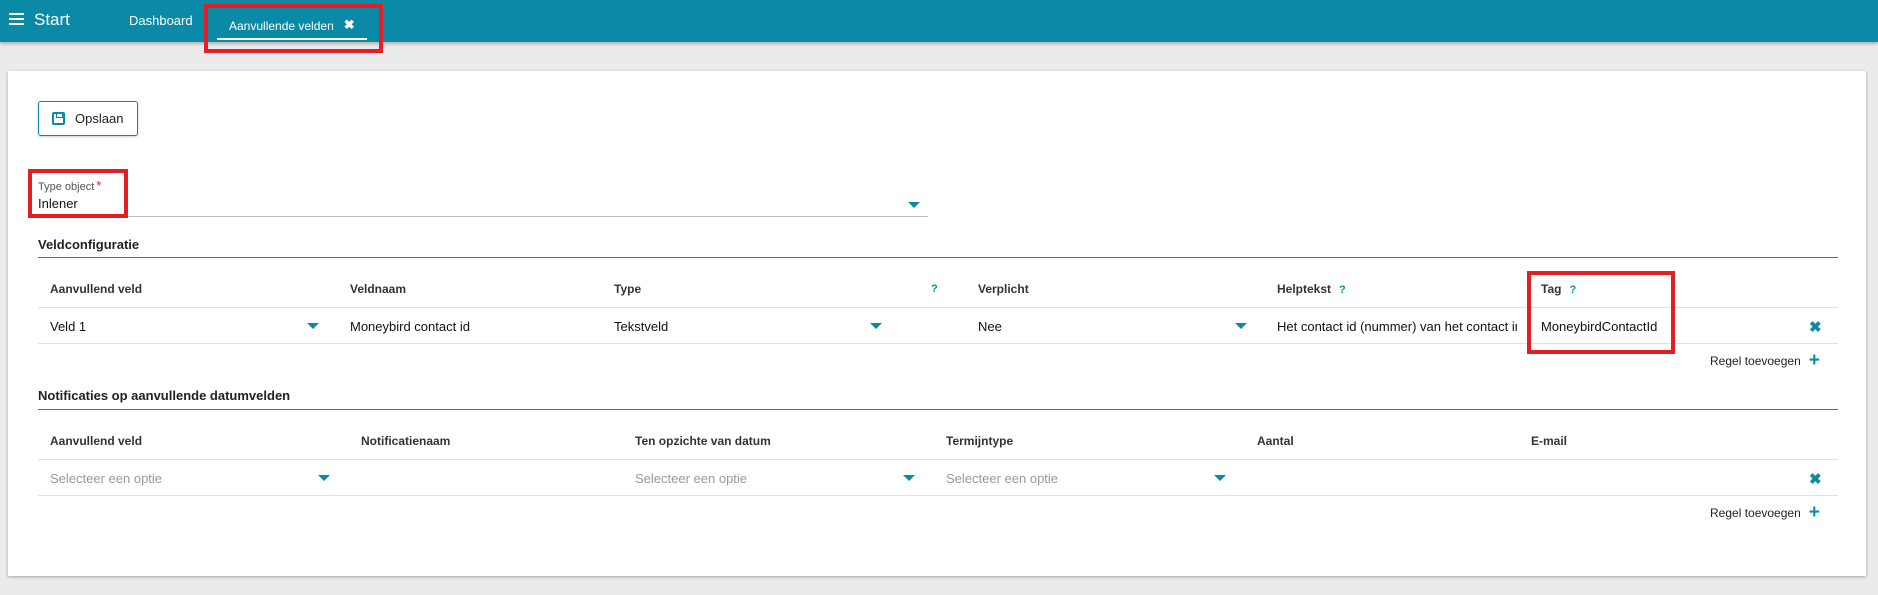 The height and width of the screenshot is (595, 1878). What do you see at coordinates (1342, 290) in the screenshot?
I see `helptekst-help-icon: ?` at bounding box center [1342, 290].